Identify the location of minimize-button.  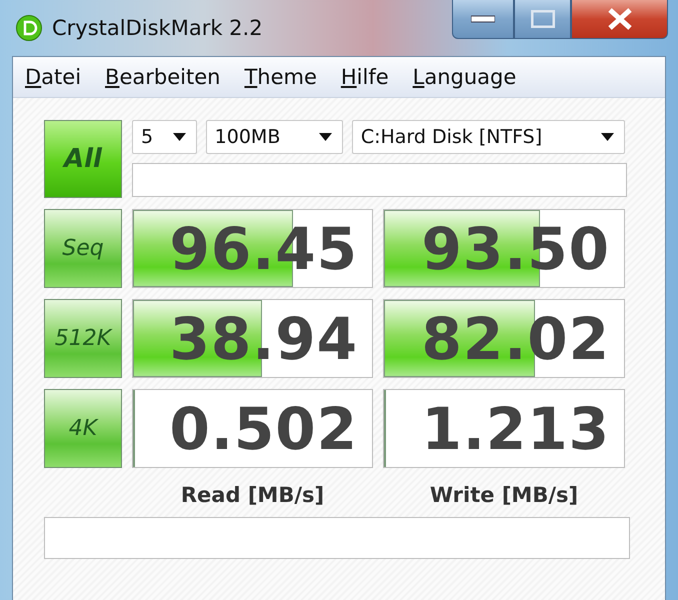
(483, 19).